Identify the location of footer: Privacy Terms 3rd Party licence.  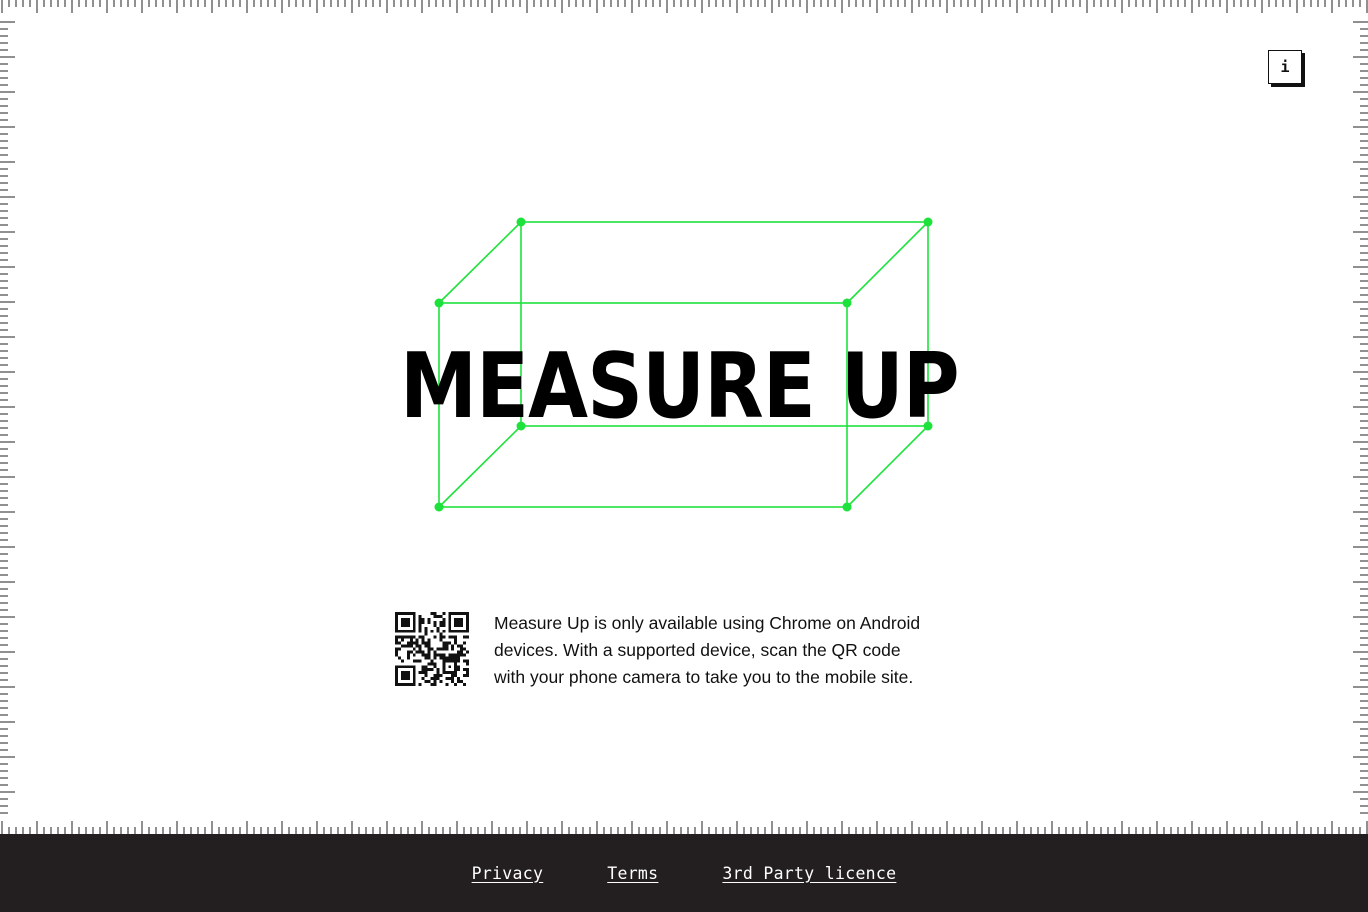
(684, 873).